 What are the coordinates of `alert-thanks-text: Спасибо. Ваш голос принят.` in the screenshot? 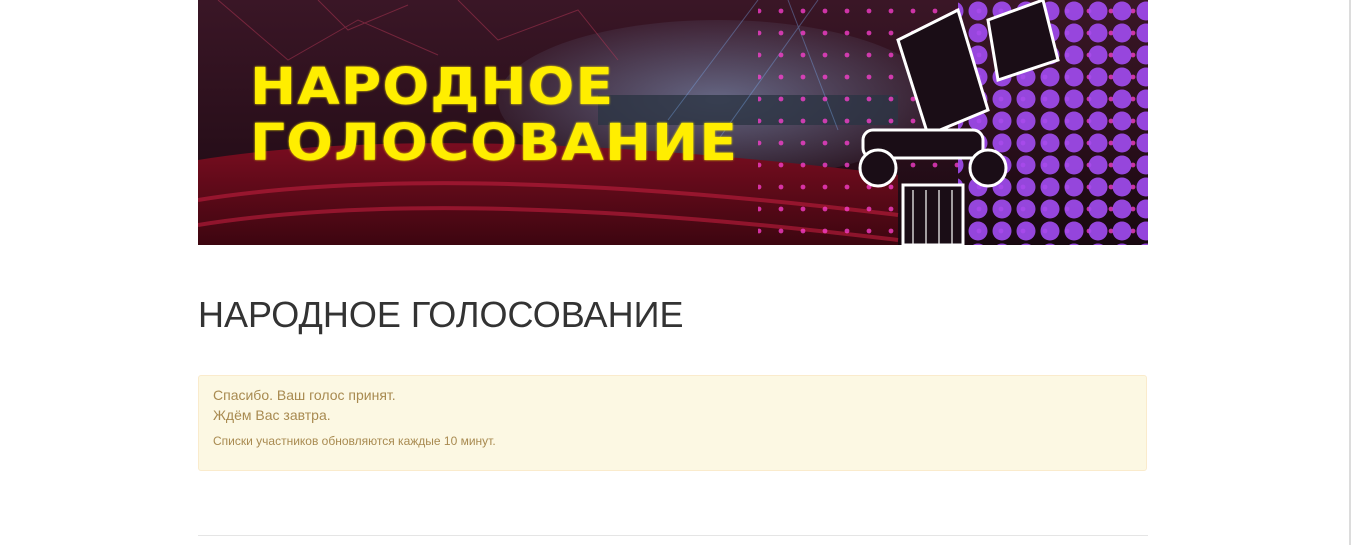 It's located at (304, 395).